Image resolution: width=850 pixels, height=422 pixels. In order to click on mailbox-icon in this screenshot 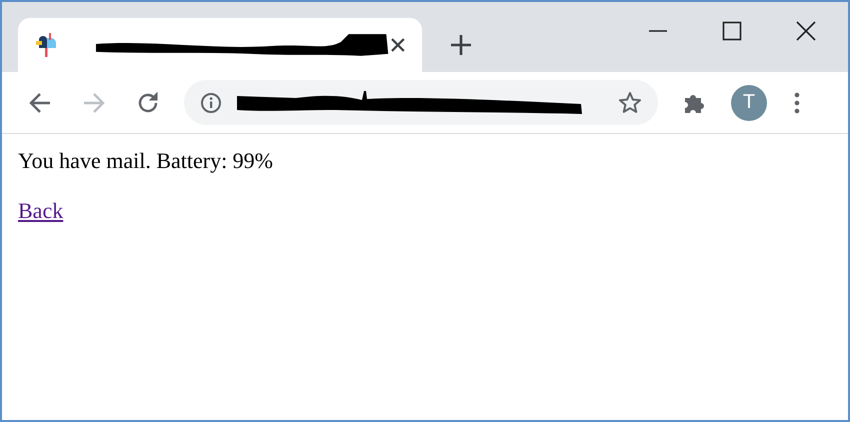, I will do `click(47, 45)`.